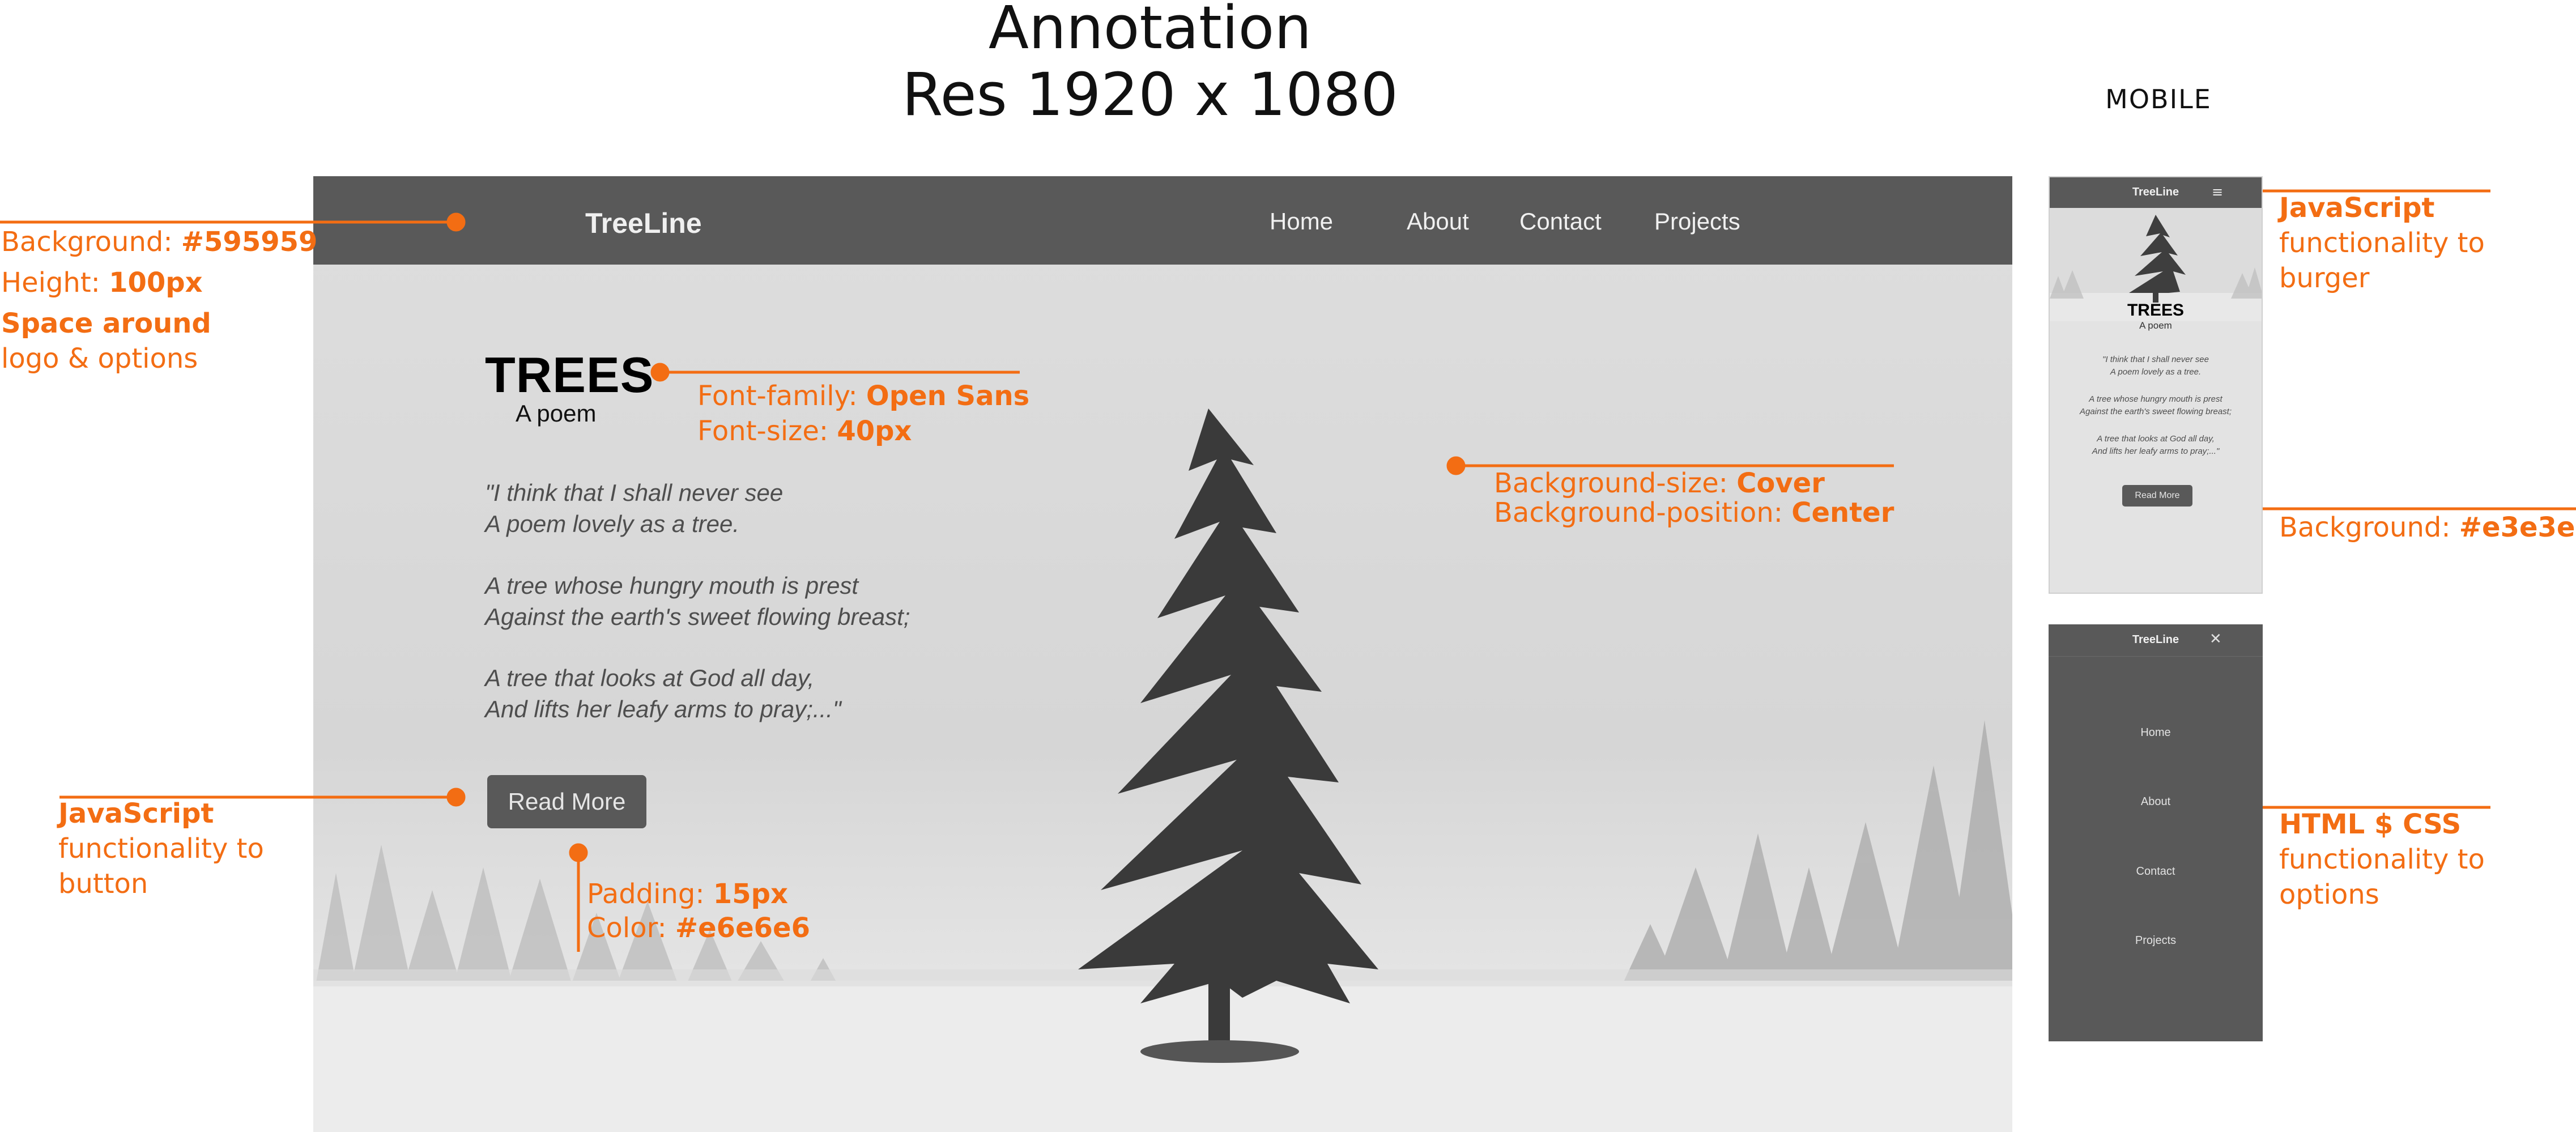 This screenshot has width=2576, height=1132. Describe the element at coordinates (2158, 99) in the screenshot. I see `mobile-label: MOBILE` at that location.